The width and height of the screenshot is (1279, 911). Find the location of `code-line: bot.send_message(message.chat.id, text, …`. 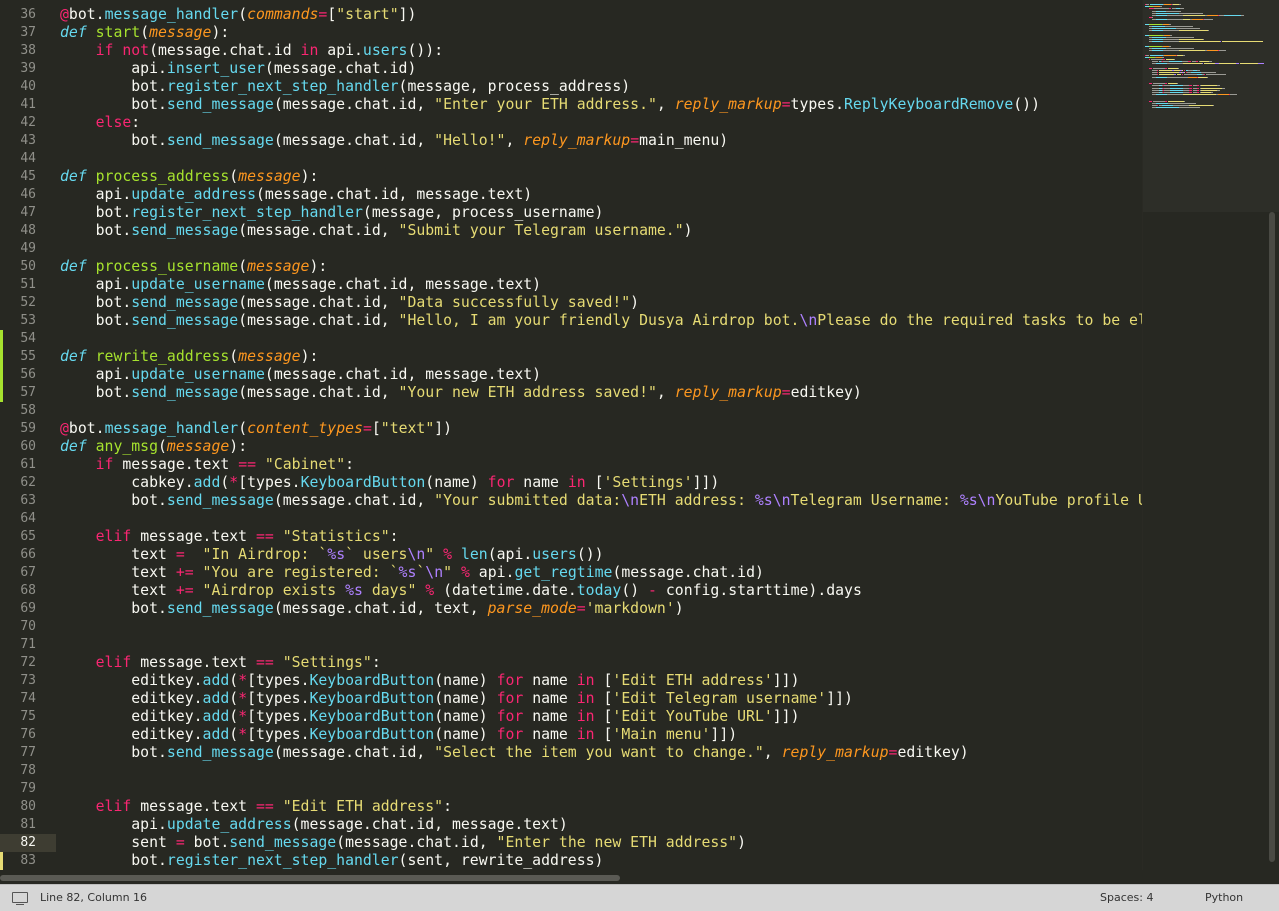

code-line: bot.send_message(message.chat.id, text, … is located at coordinates (371, 609).